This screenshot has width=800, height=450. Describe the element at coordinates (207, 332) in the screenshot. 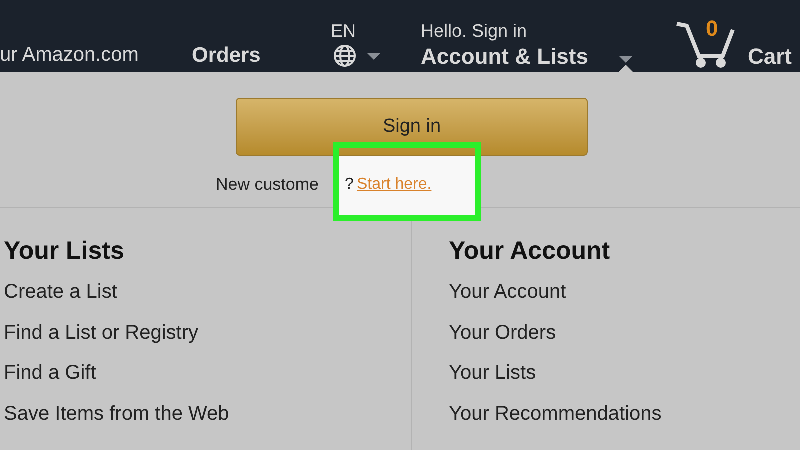

I see `menu-link: Find a List or Registry` at that location.